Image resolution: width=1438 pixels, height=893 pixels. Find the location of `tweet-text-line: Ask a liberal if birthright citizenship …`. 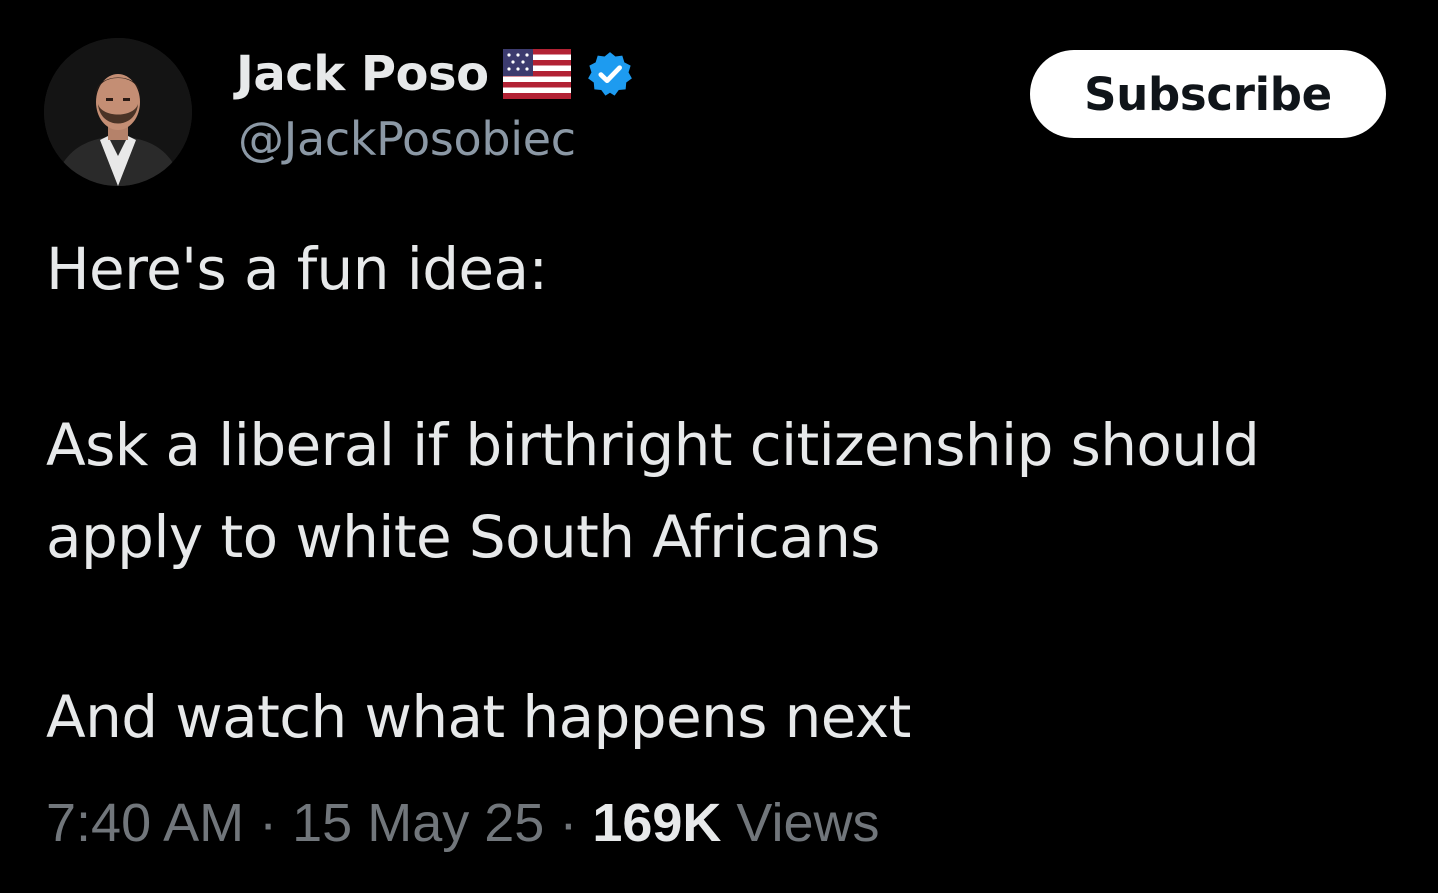

tweet-text-line: Ask a liberal if birthright citizenship … is located at coordinates (653, 445).